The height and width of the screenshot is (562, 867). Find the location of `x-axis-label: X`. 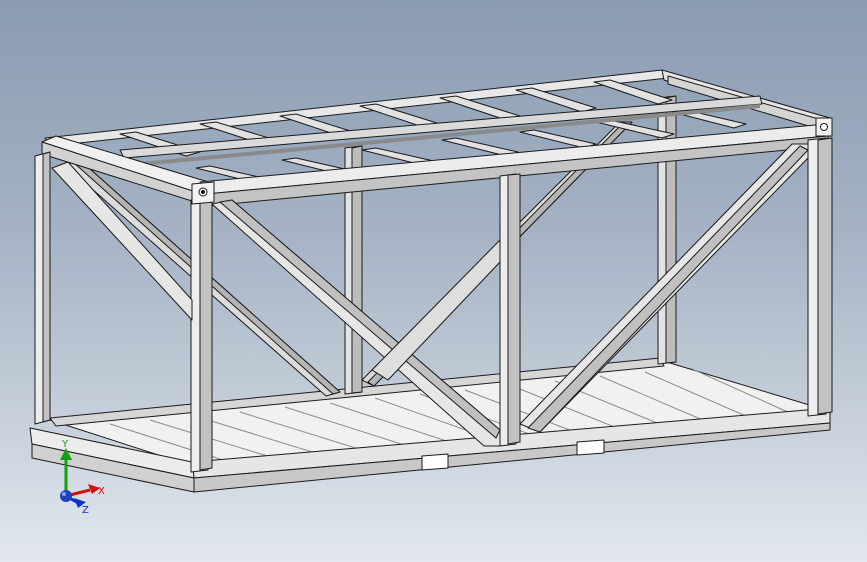

x-axis-label: X is located at coordinates (101, 491).